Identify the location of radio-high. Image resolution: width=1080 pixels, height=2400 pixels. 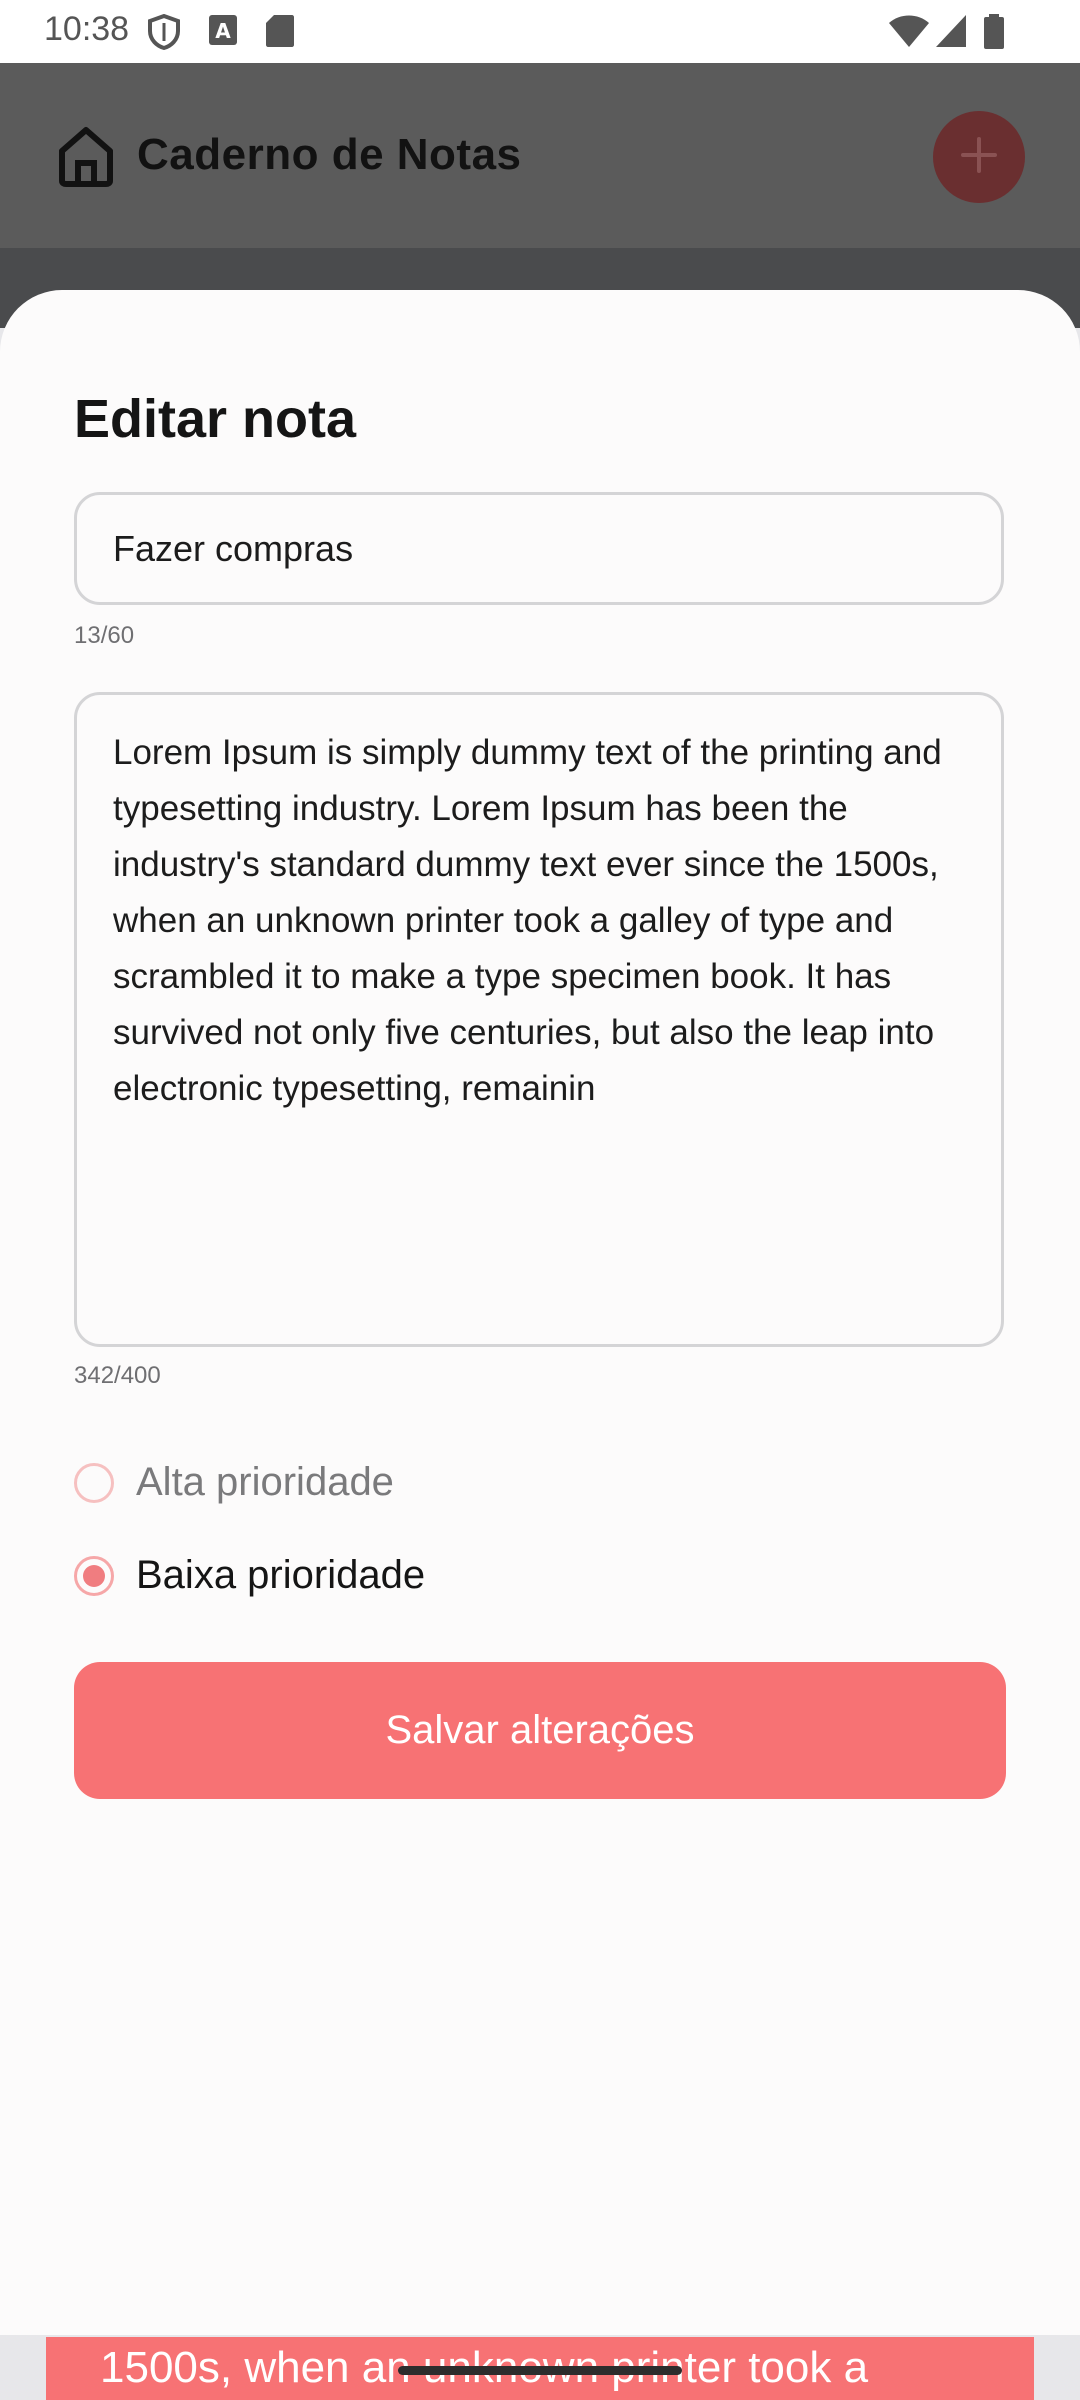
(94, 1482).